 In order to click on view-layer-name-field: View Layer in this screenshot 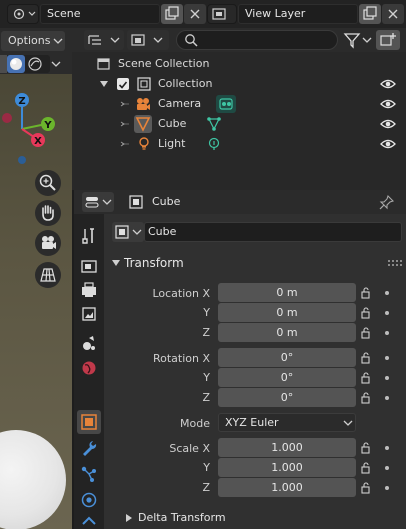, I will do `click(298, 14)`.